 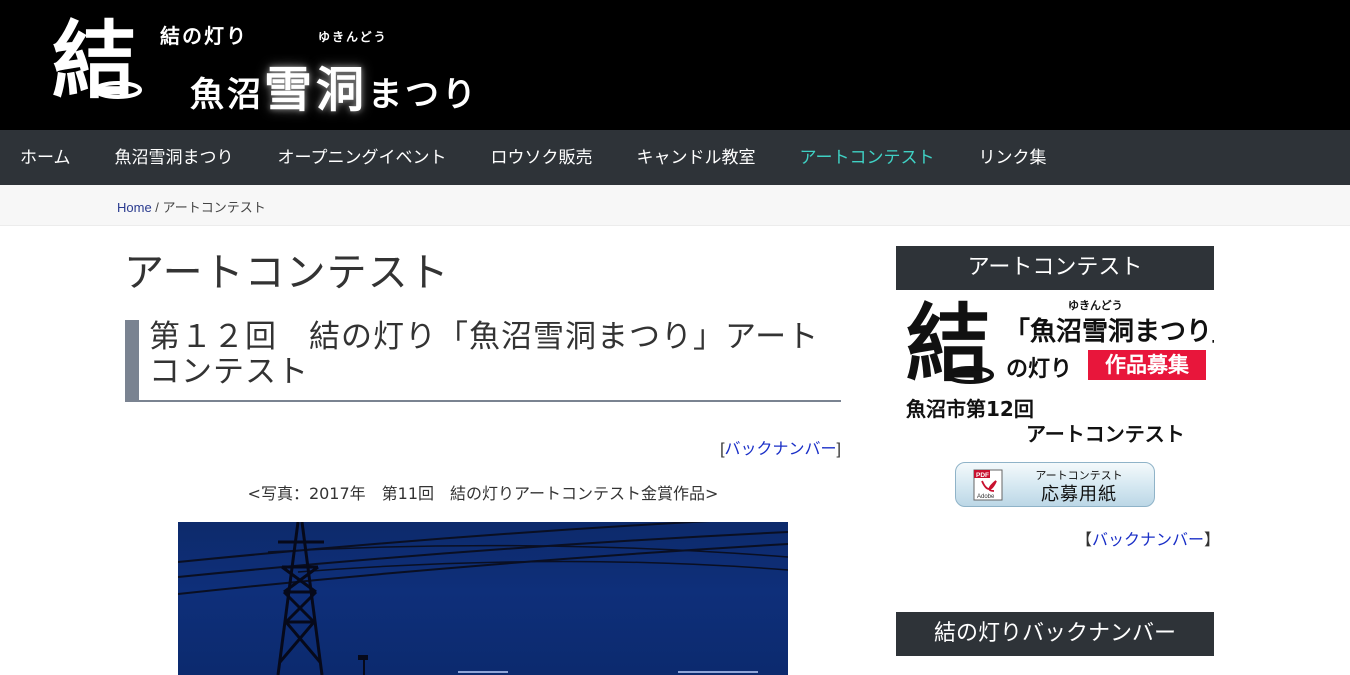 I want to click on bracket-open: 【, so click(x=1084, y=540).